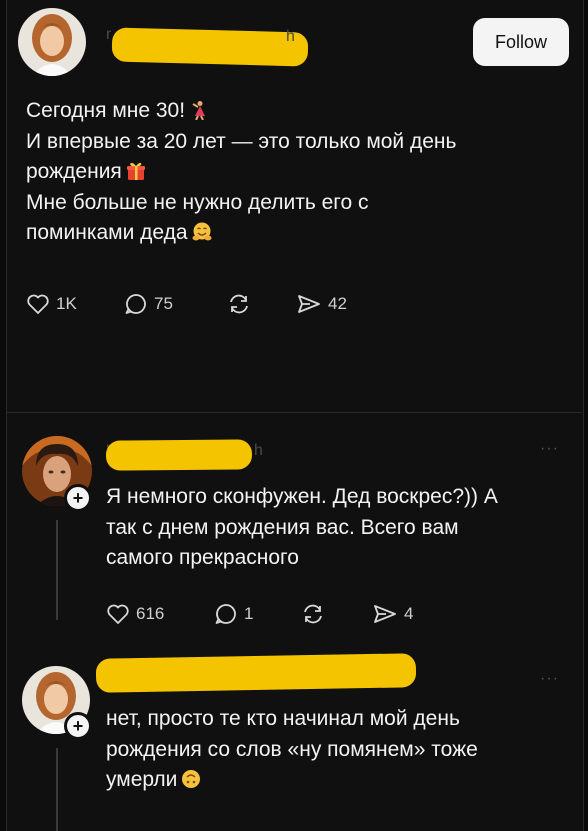 This screenshot has width=588, height=831. Describe the element at coordinates (66, 303) in the screenshot. I see `like-count: 1K` at that location.